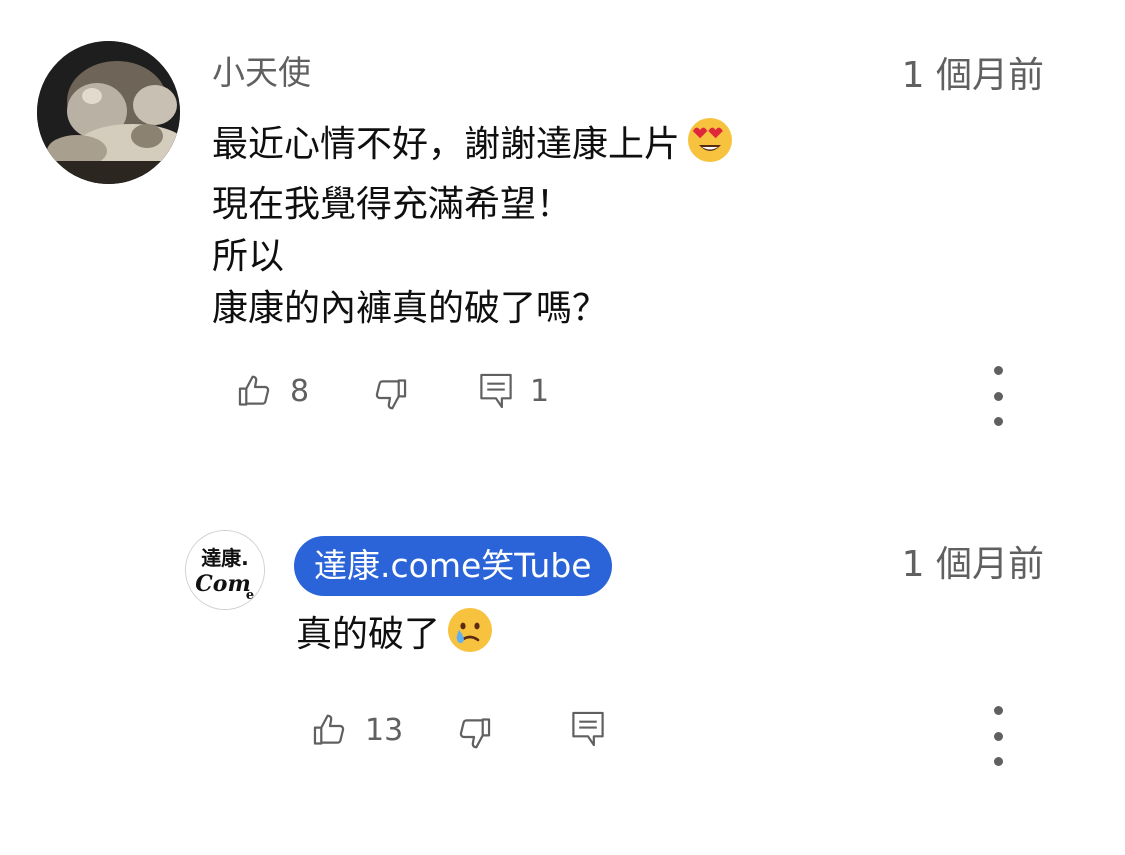 The height and width of the screenshot is (855, 1125). What do you see at coordinates (300, 391) in the screenshot?
I see `like-count: 8` at bounding box center [300, 391].